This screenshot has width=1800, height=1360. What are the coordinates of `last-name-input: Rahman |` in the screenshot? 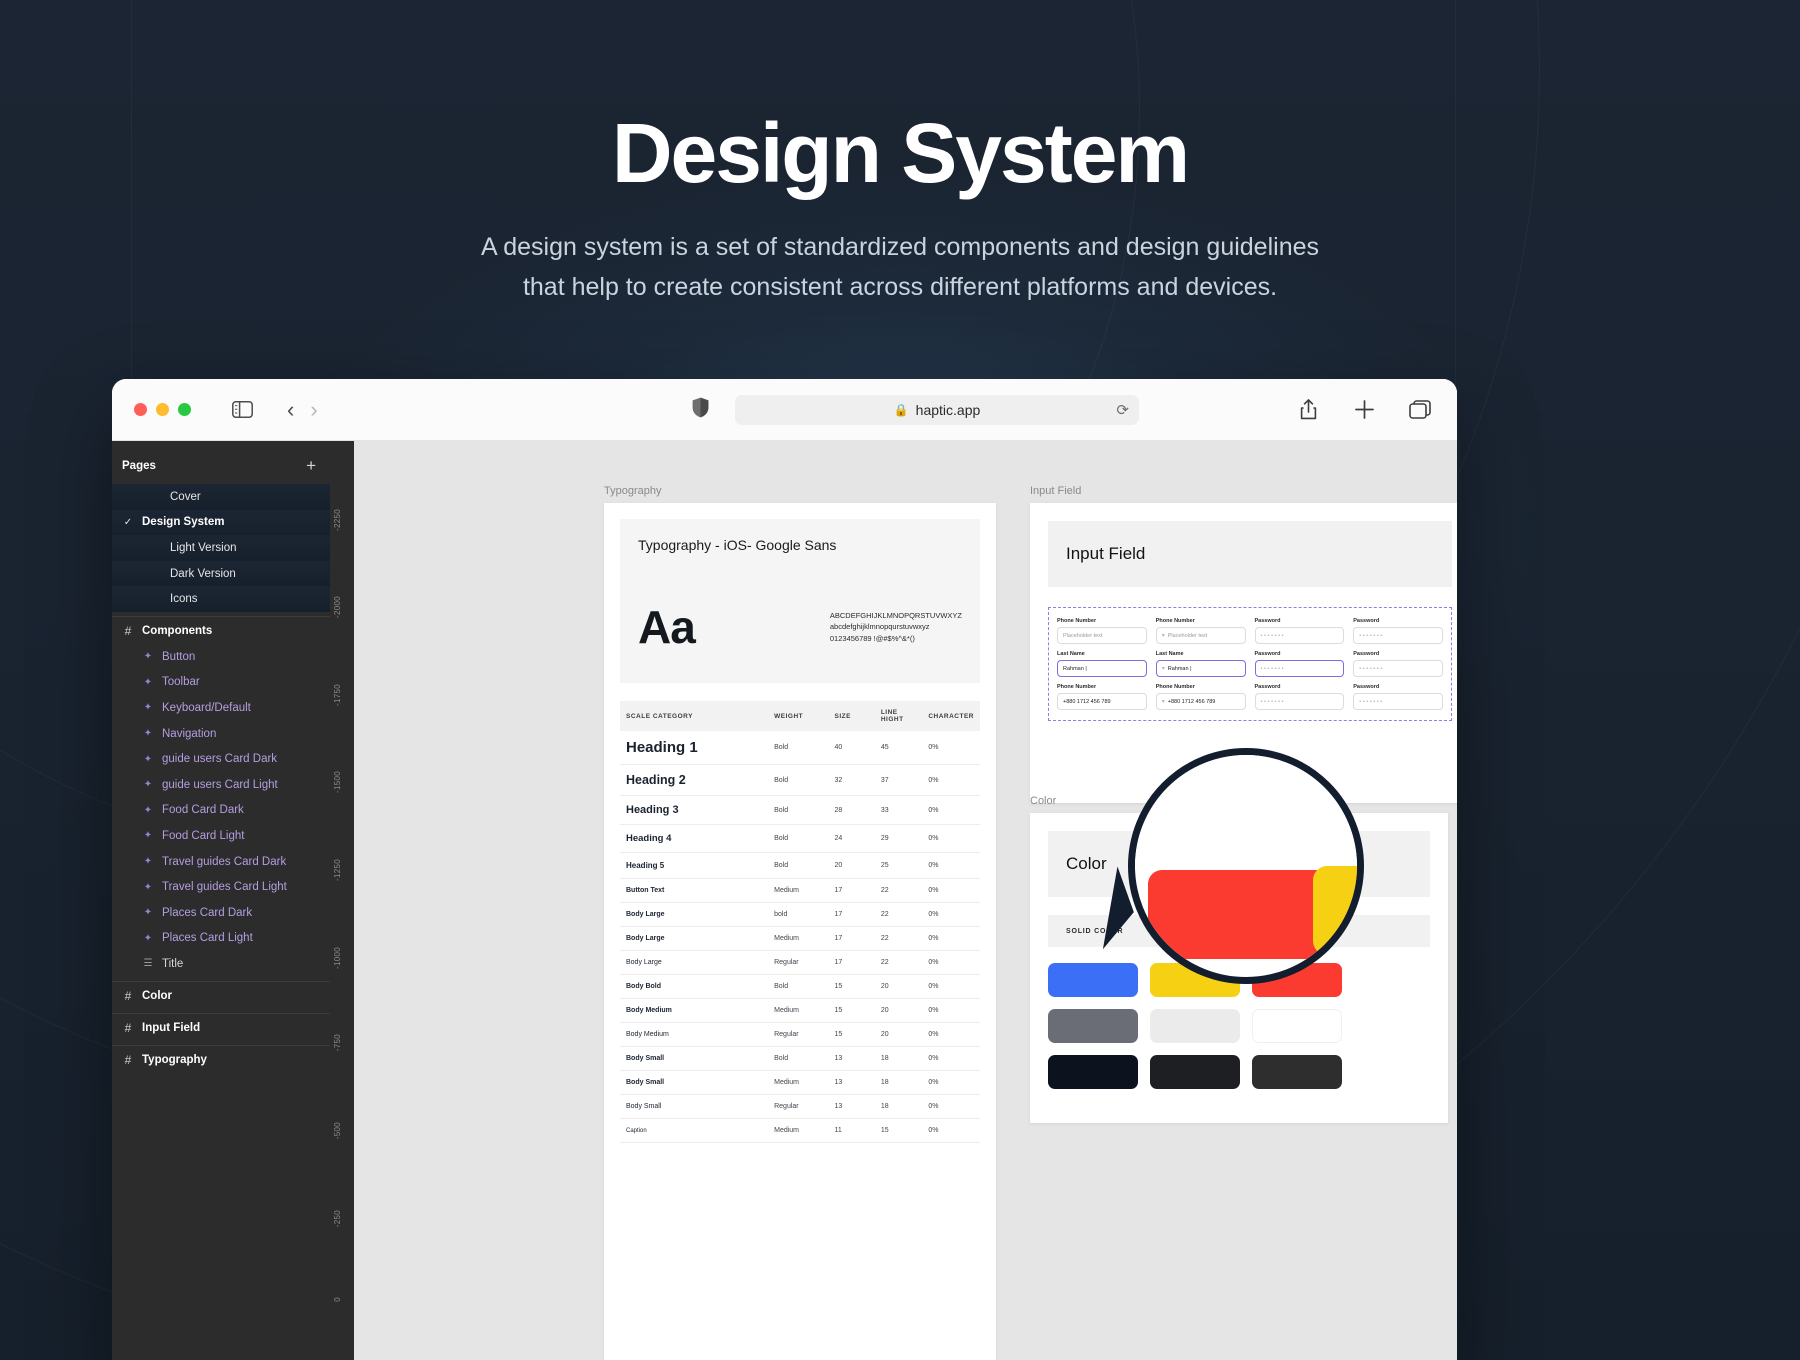 It's located at (1102, 668).